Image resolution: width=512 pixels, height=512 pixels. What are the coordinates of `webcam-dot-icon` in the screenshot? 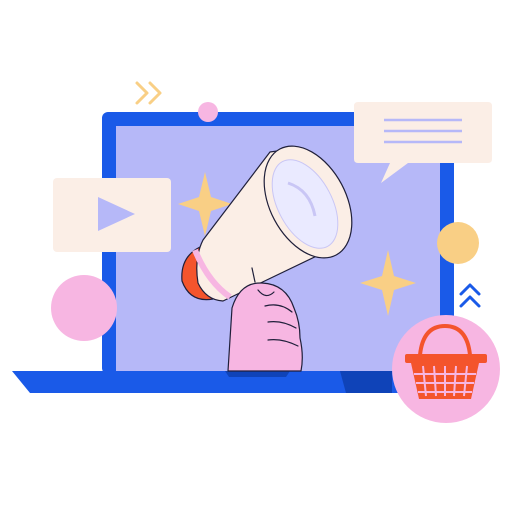 It's located at (208, 112).